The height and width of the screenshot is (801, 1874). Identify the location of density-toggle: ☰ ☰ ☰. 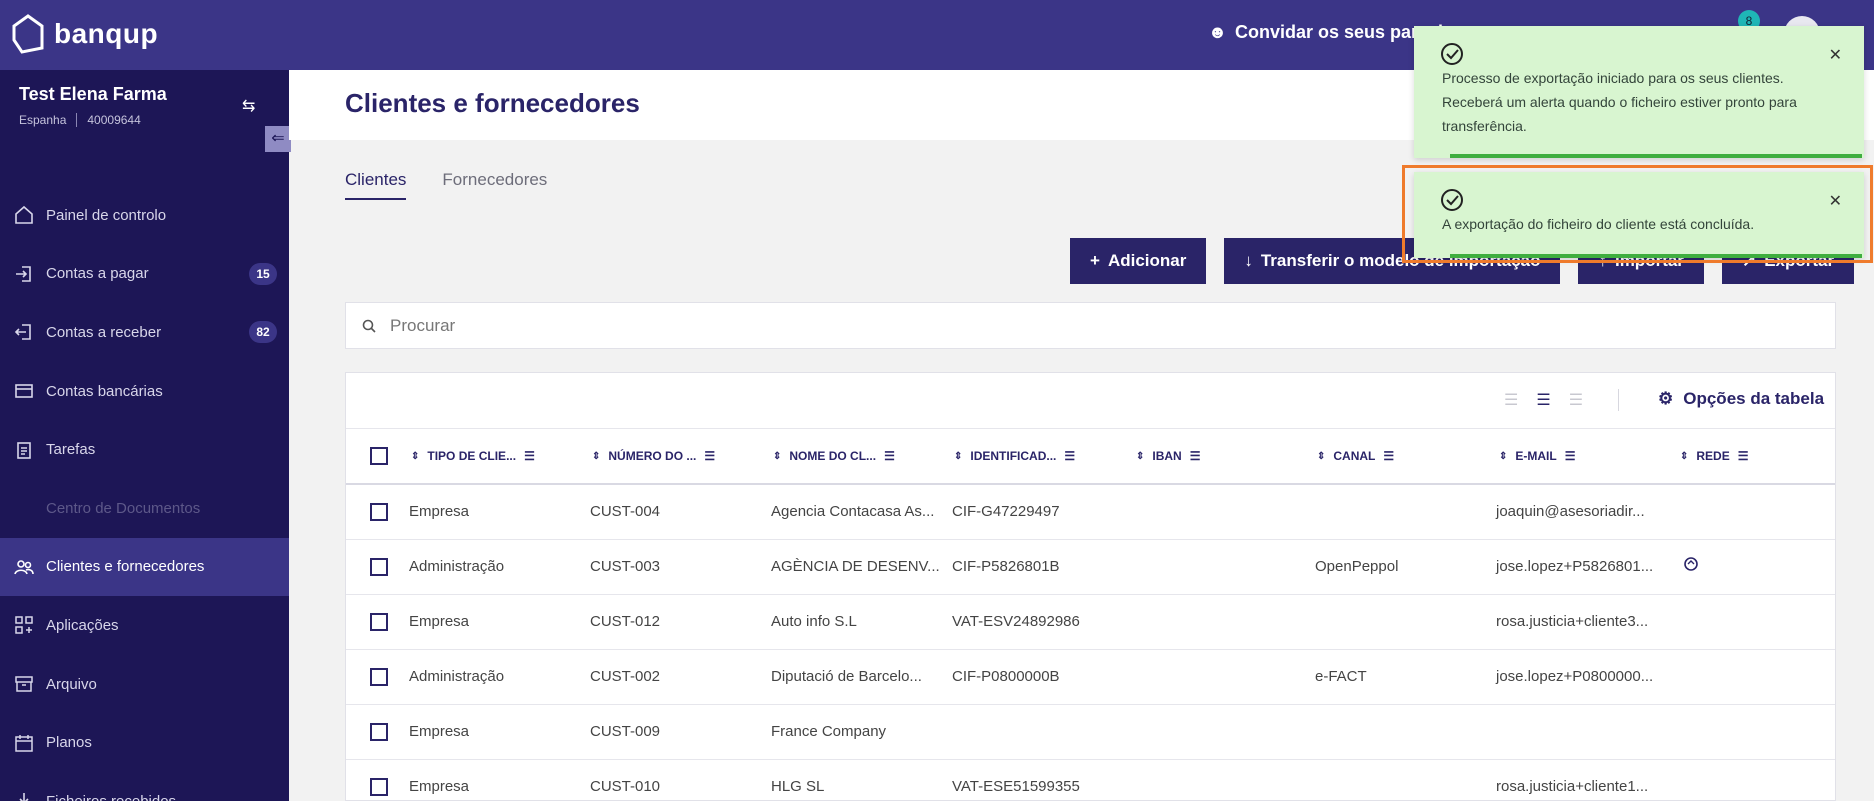
(1543, 400).